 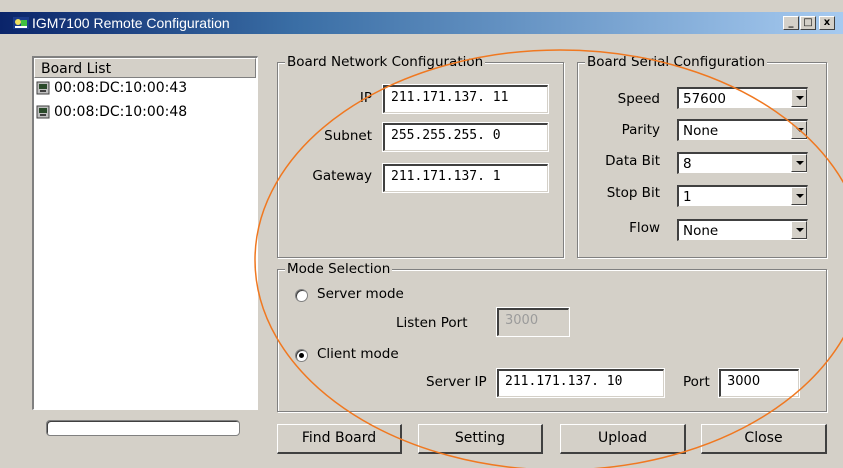 What do you see at coordinates (121, 88) in the screenshot?
I see `board-mac-address: 00:08:DC:10:00:43` at bounding box center [121, 88].